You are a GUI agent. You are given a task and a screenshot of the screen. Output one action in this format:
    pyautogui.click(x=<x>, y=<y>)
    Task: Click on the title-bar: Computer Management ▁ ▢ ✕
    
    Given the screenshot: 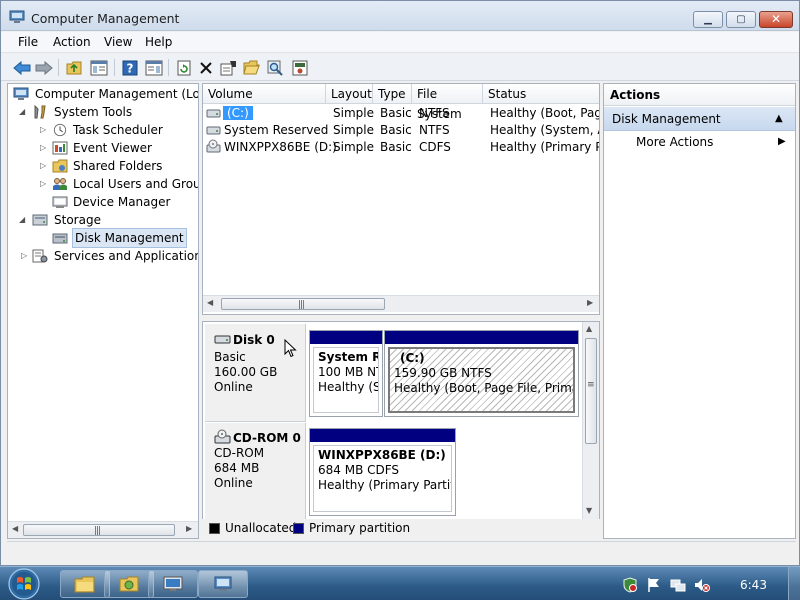 What is the action you would take?
    pyautogui.click(x=400, y=16)
    